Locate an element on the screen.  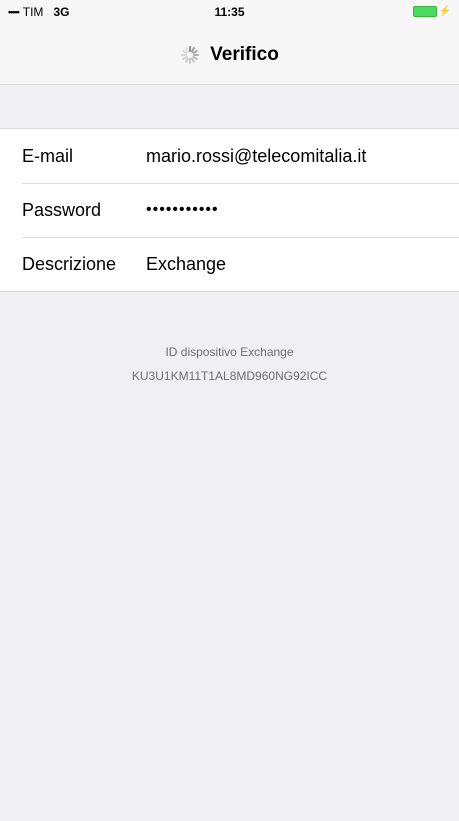
email-field: mario.rossi@telecomitalia.it is located at coordinates (302, 156).